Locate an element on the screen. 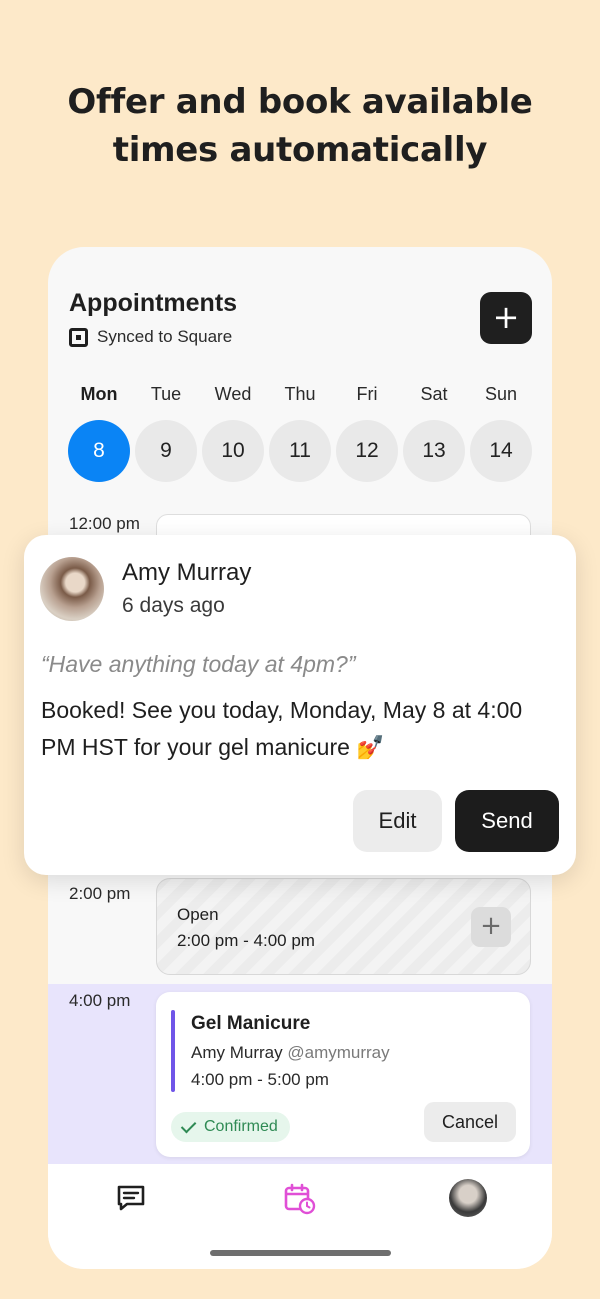 Image resolution: width=600 pixels, height=1299 pixels. open-slot: Open 2:00 pm - 4:00 pm + is located at coordinates (343, 926).